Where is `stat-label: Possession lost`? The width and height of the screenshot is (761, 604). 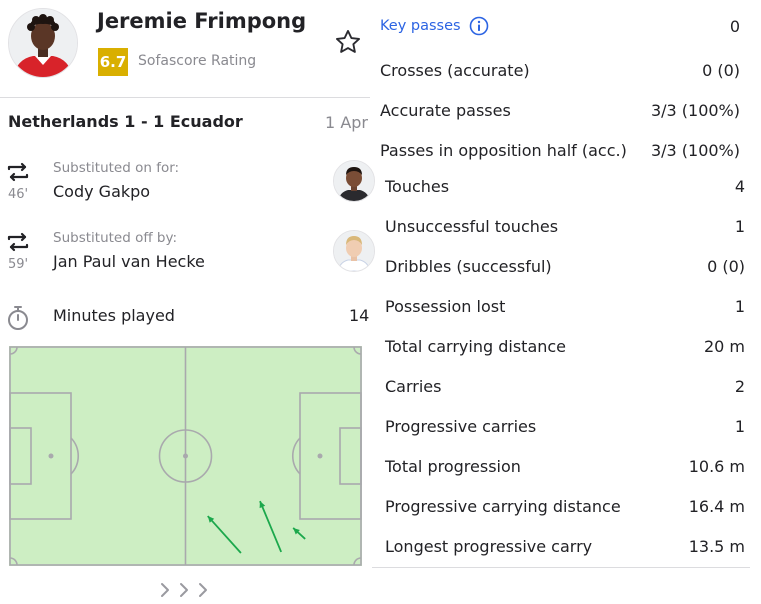
stat-label: Possession lost is located at coordinates (445, 306).